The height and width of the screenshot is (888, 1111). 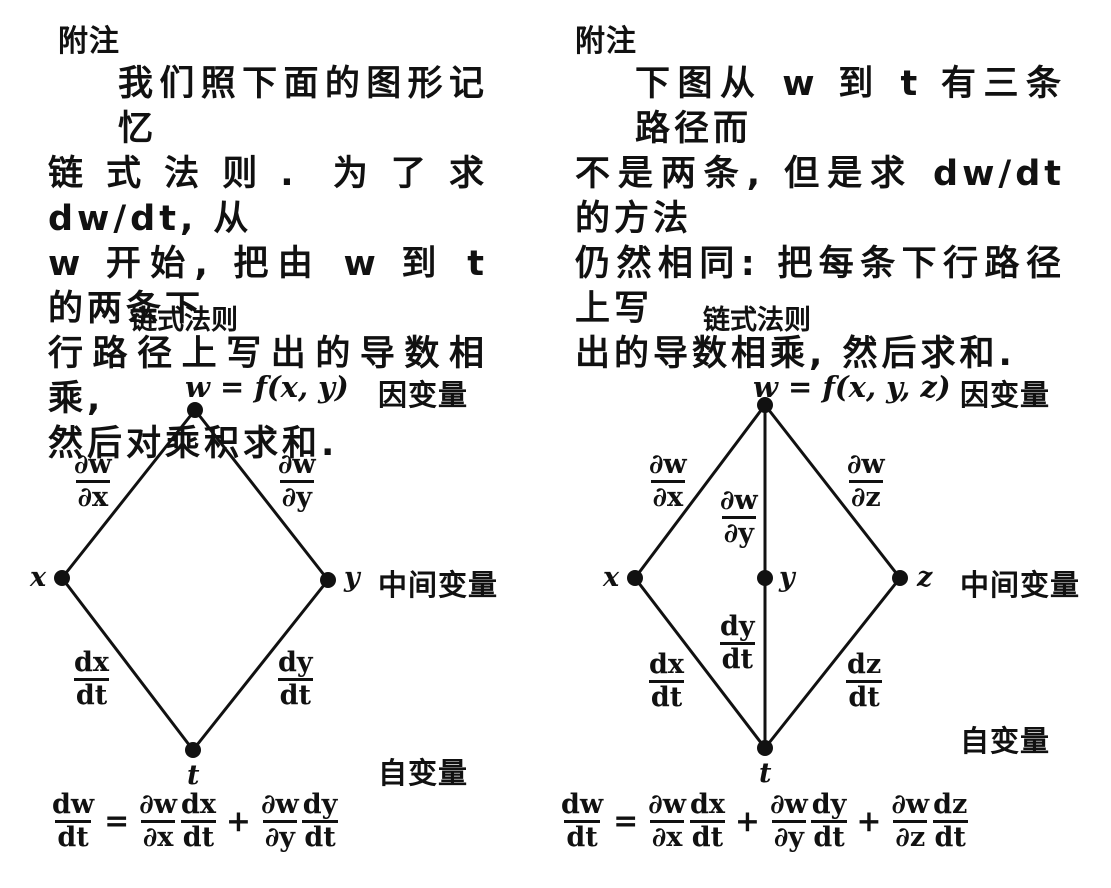 I want to click on chain-rule-equation: dw dt = ∂w ∂x dx dt + ∂w ∂y dy dt, so click(x=194, y=821).